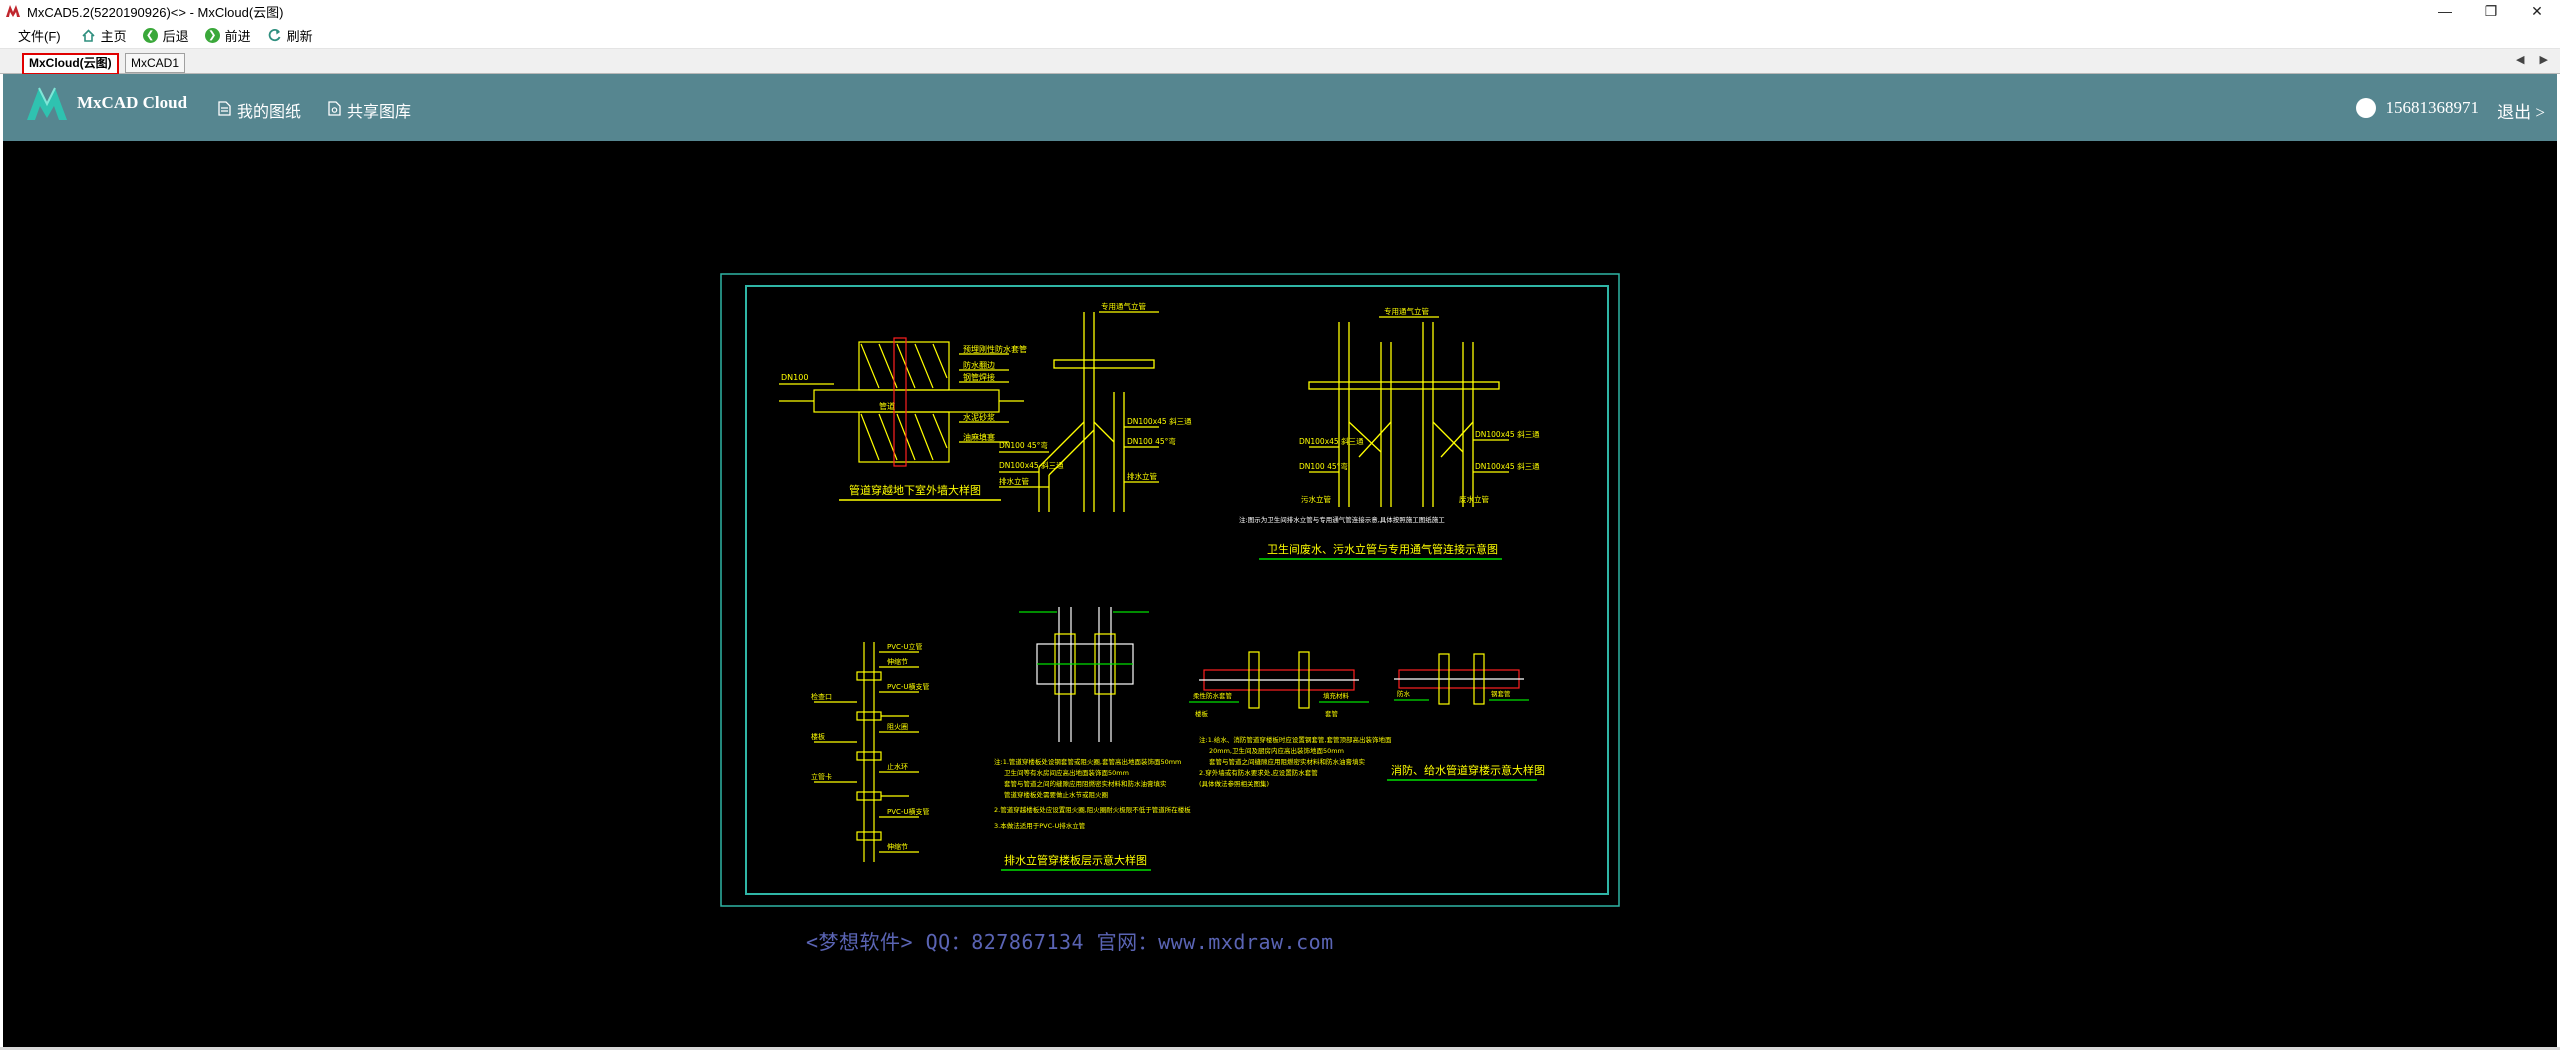  Describe the element at coordinates (1159, 421) in the screenshot. I see `label-wye-1: DN100x45 斜三通` at that location.